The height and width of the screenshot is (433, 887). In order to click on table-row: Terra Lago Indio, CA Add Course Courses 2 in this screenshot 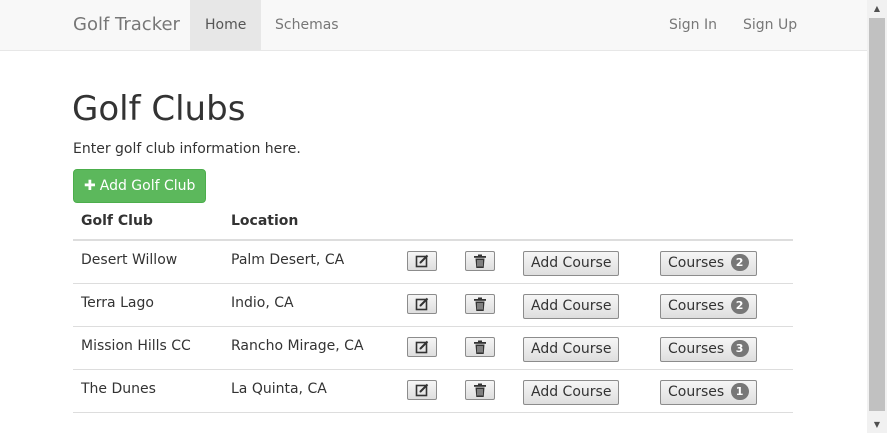, I will do `click(433, 305)`.